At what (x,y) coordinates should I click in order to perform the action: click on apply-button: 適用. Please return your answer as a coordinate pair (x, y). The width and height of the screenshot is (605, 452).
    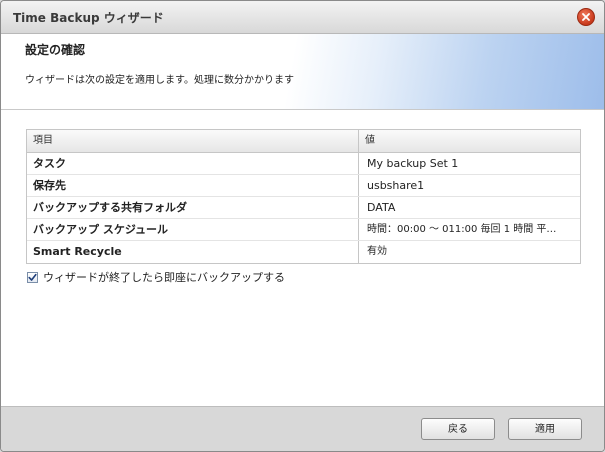
    Looking at the image, I should click on (545, 429).